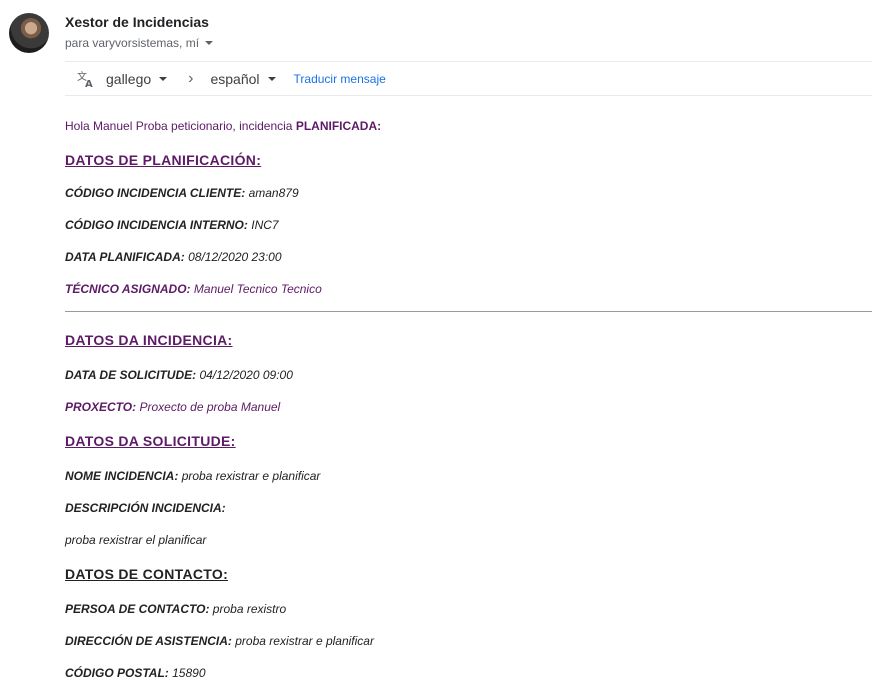 Image resolution: width=872 pixels, height=700 pixels. What do you see at coordinates (156, 225) in the screenshot?
I see `field-label: CÓDIGO INCIDENCIA INTERNO:` at bounding box center [156, 225].